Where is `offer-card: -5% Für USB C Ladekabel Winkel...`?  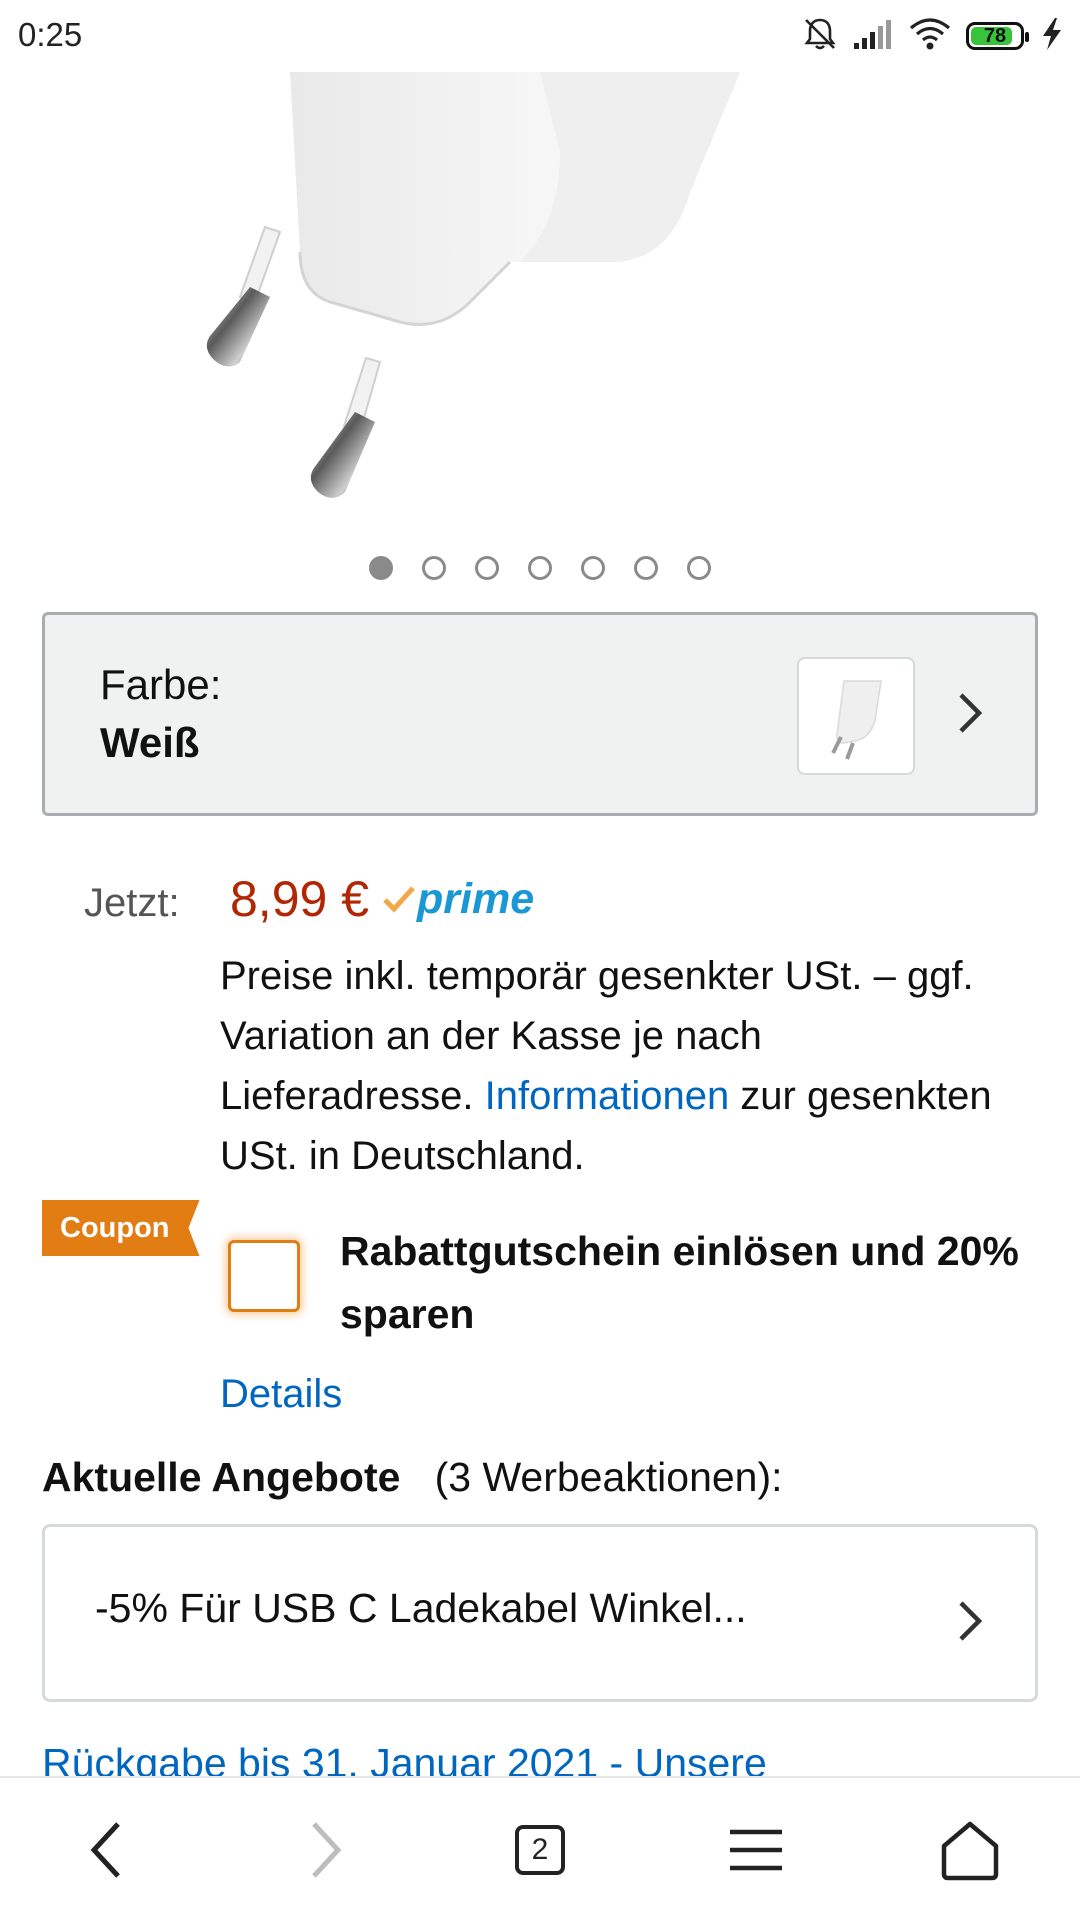 offer-card: -5% Für USB C Ladekabel Winkel... is located at coordinates (540, 1613).